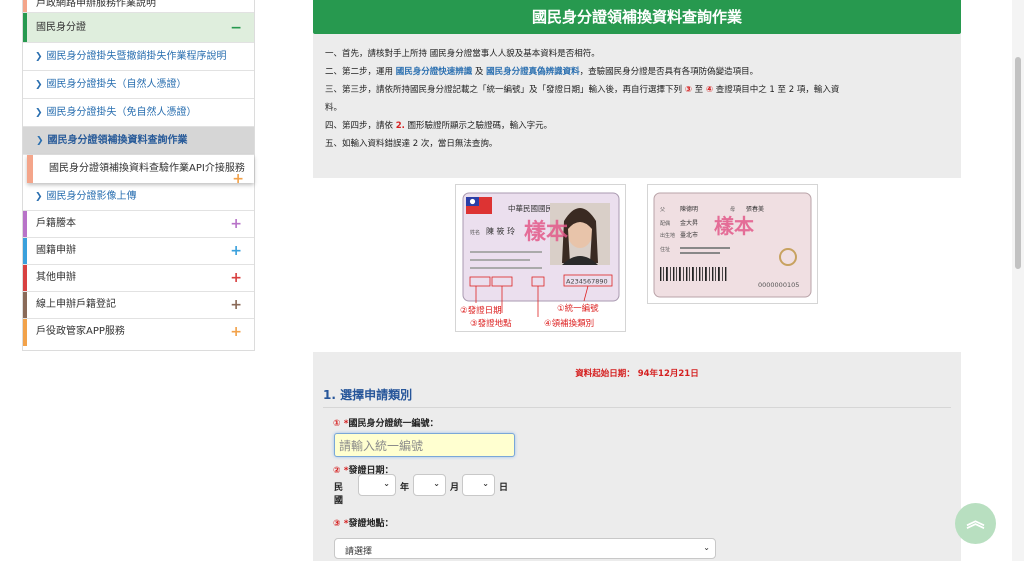  I want to click on svg-text: 張春美, so click(755, 209).